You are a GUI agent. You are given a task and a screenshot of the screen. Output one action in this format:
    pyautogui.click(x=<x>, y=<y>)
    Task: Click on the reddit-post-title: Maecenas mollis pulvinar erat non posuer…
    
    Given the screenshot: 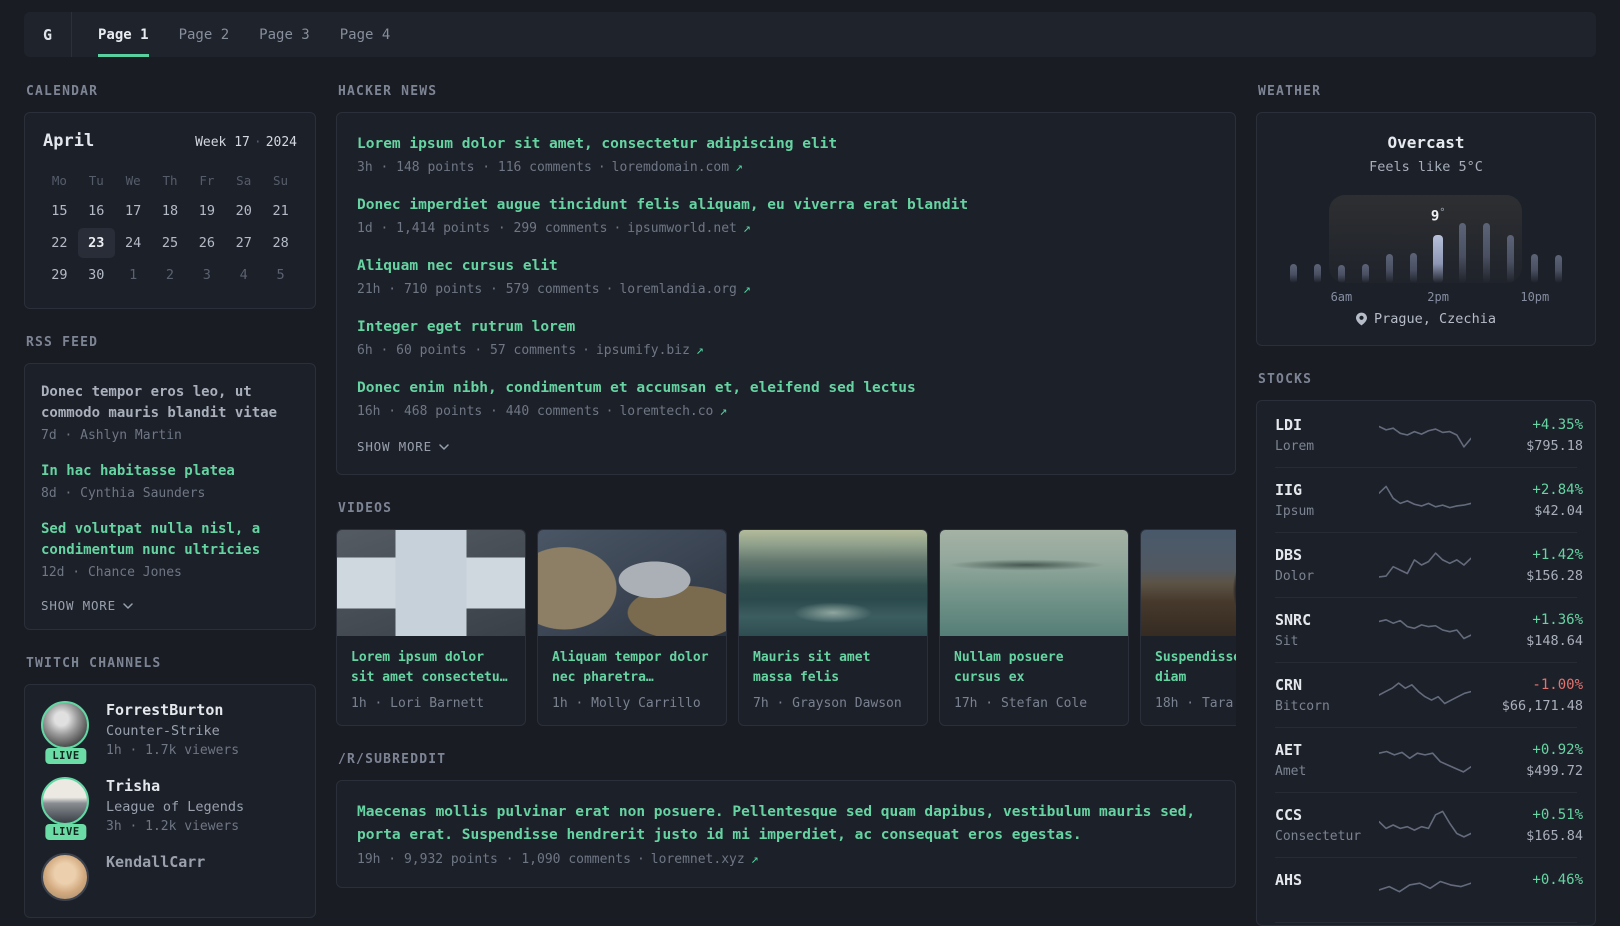 What is the action you would take?
    pyautogui.click(x=786, y=824)
    